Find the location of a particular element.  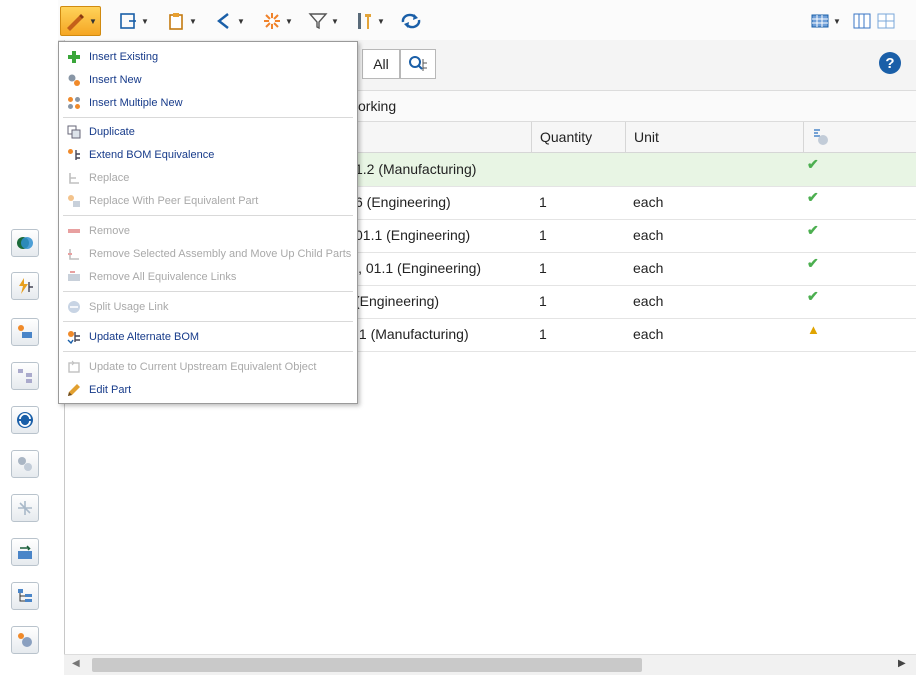

menu-item-replace-with-peer-equivalent-part: Replace With Peer Equivalent Part is located at coordinates (208, 201).